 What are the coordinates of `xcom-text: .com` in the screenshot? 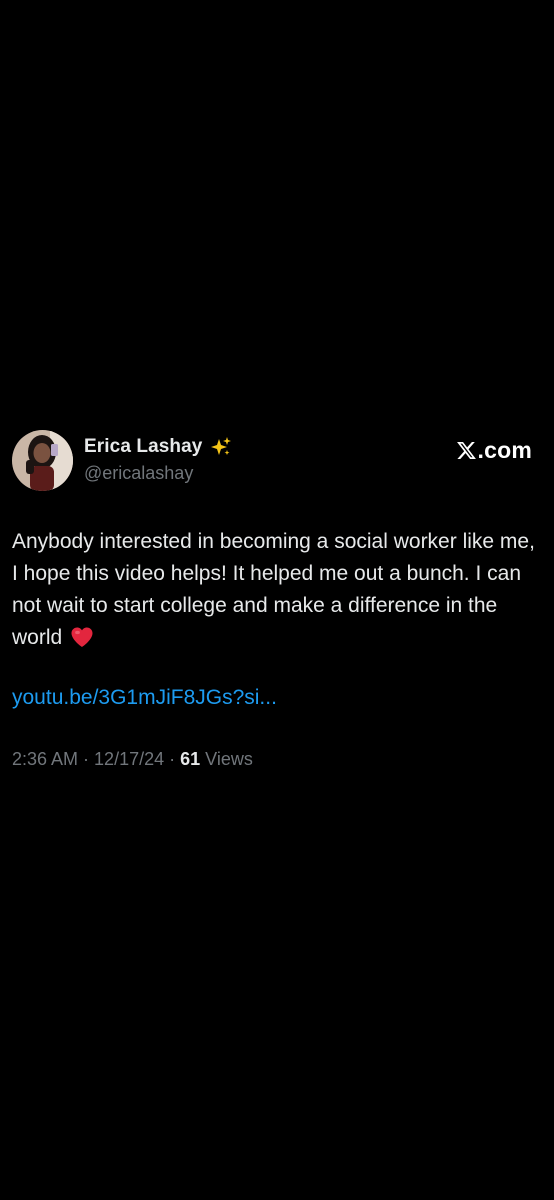 It's located at (504, 450).